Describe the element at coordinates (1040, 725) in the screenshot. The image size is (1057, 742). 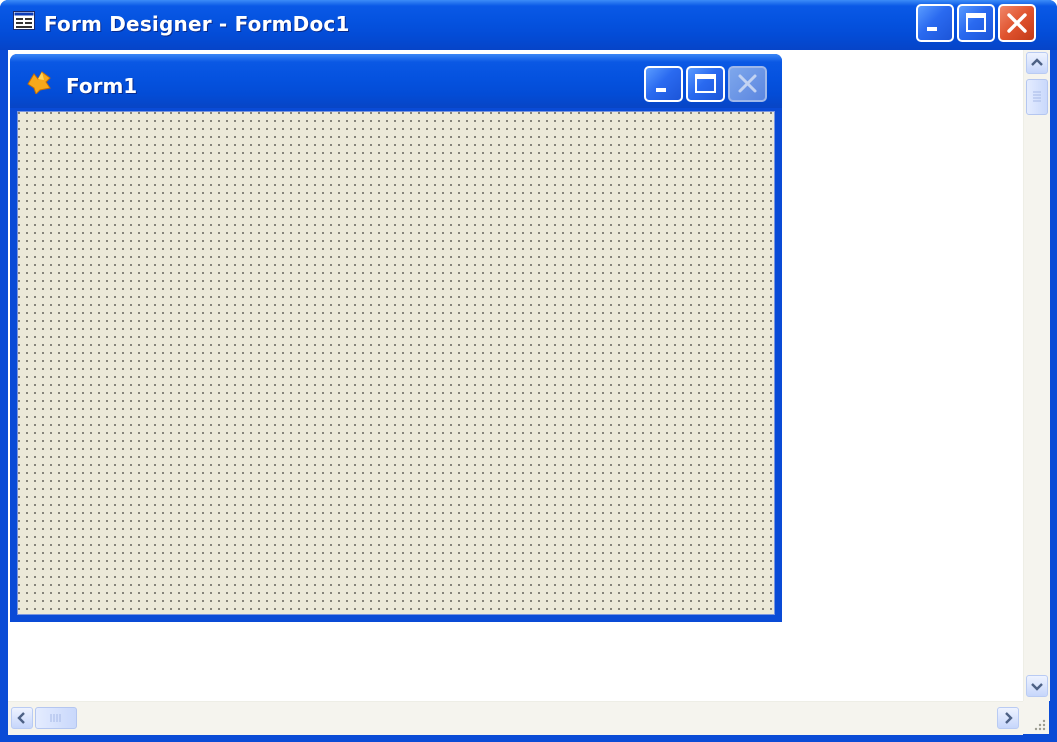
I see `resize-grip-icon` at that location.